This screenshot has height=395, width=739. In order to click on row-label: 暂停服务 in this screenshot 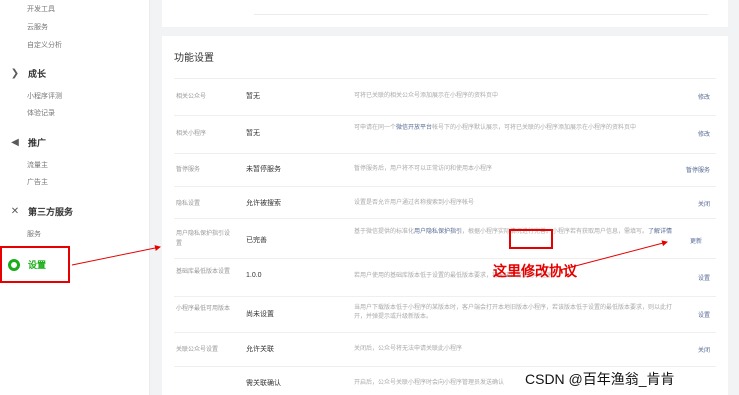, I will do `click(188, 170)`.